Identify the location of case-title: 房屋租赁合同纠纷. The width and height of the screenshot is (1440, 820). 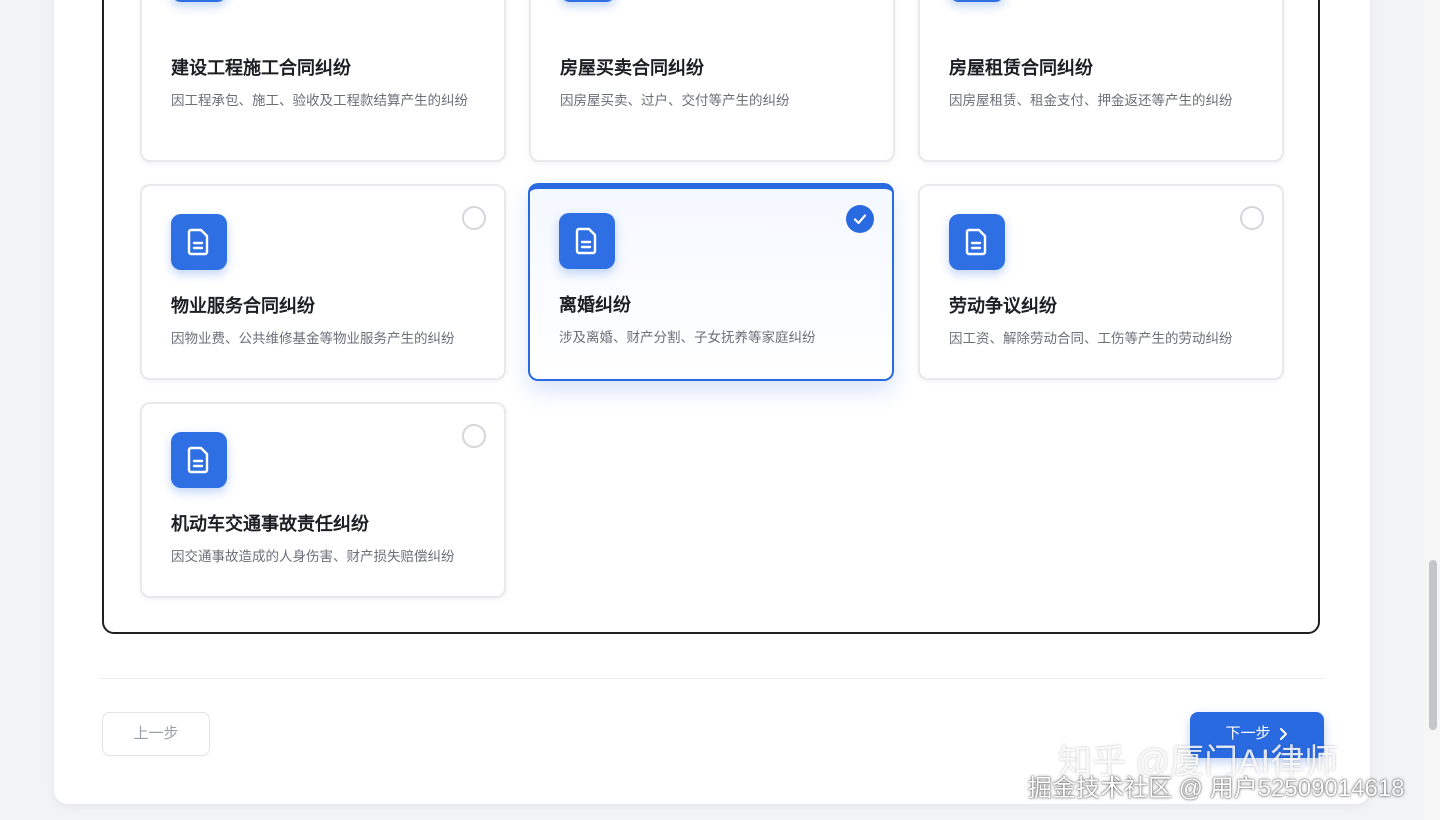
(1021, 68).